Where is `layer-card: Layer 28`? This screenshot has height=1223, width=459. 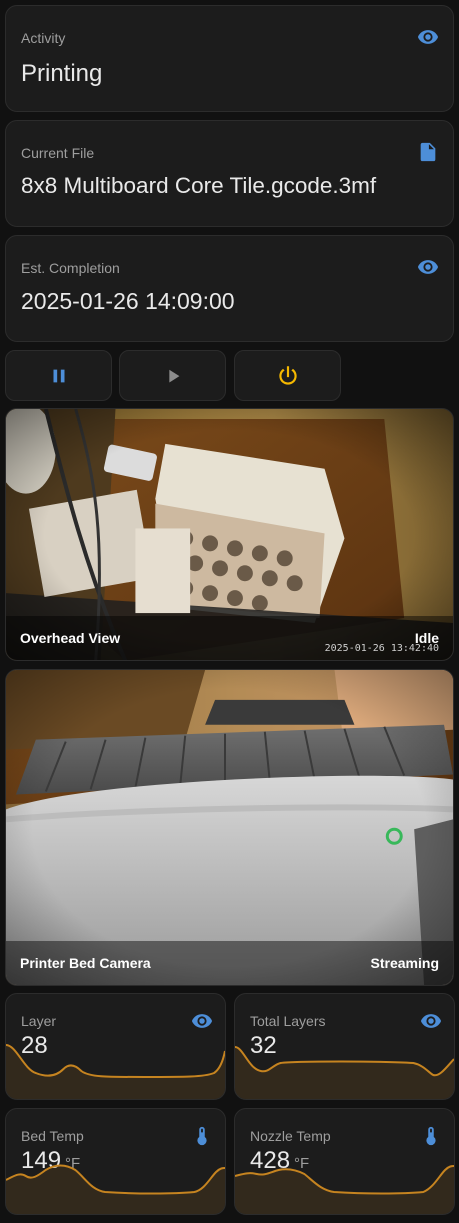 layer-card: Layer 28 is located at coordinates (115, 1046).